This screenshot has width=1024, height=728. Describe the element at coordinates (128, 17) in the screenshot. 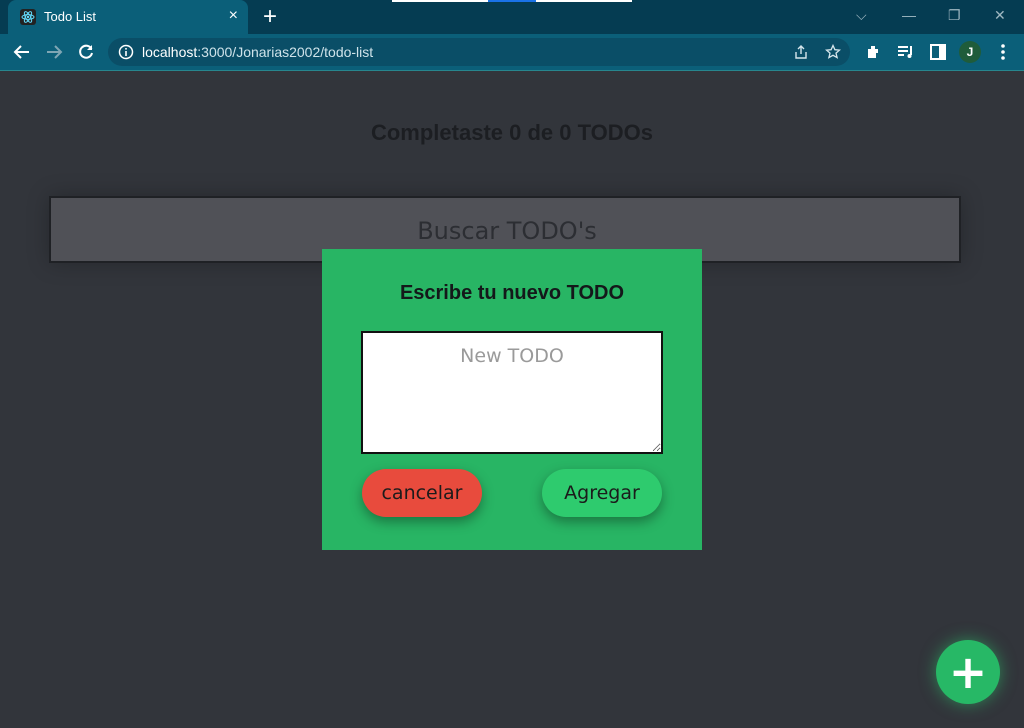

I see `browser-tab: Todo List ×` at that location.